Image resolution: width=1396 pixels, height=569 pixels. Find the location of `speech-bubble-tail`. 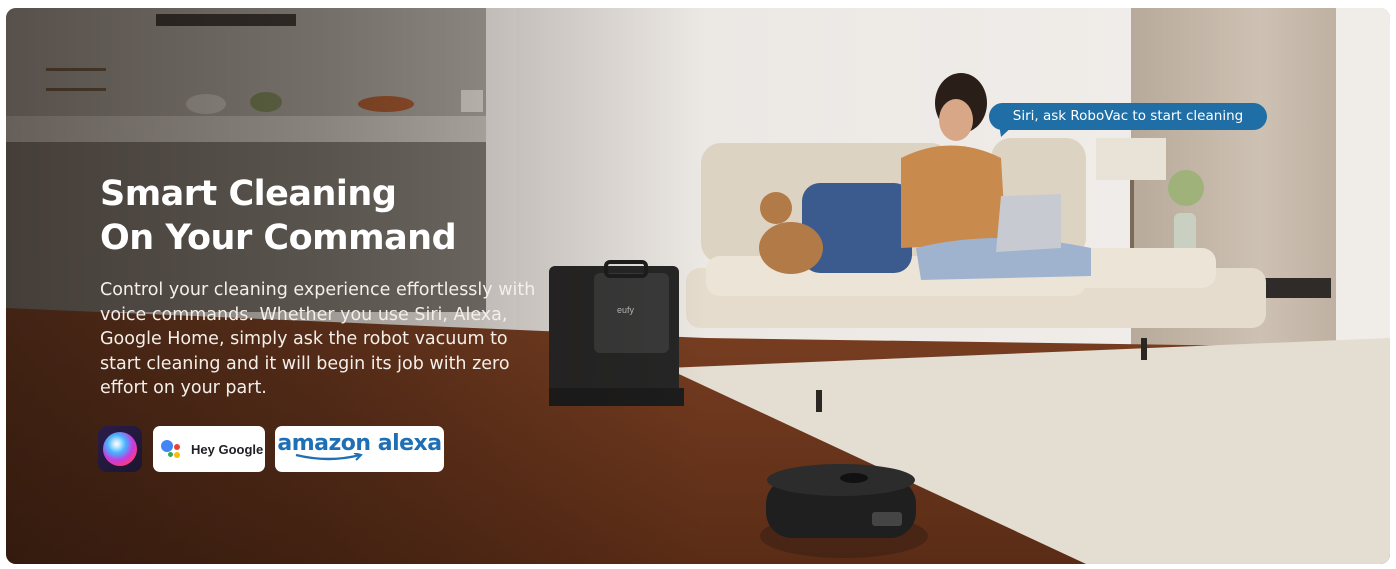

speech-bubble-tail is located at coordinates (1007, 130).